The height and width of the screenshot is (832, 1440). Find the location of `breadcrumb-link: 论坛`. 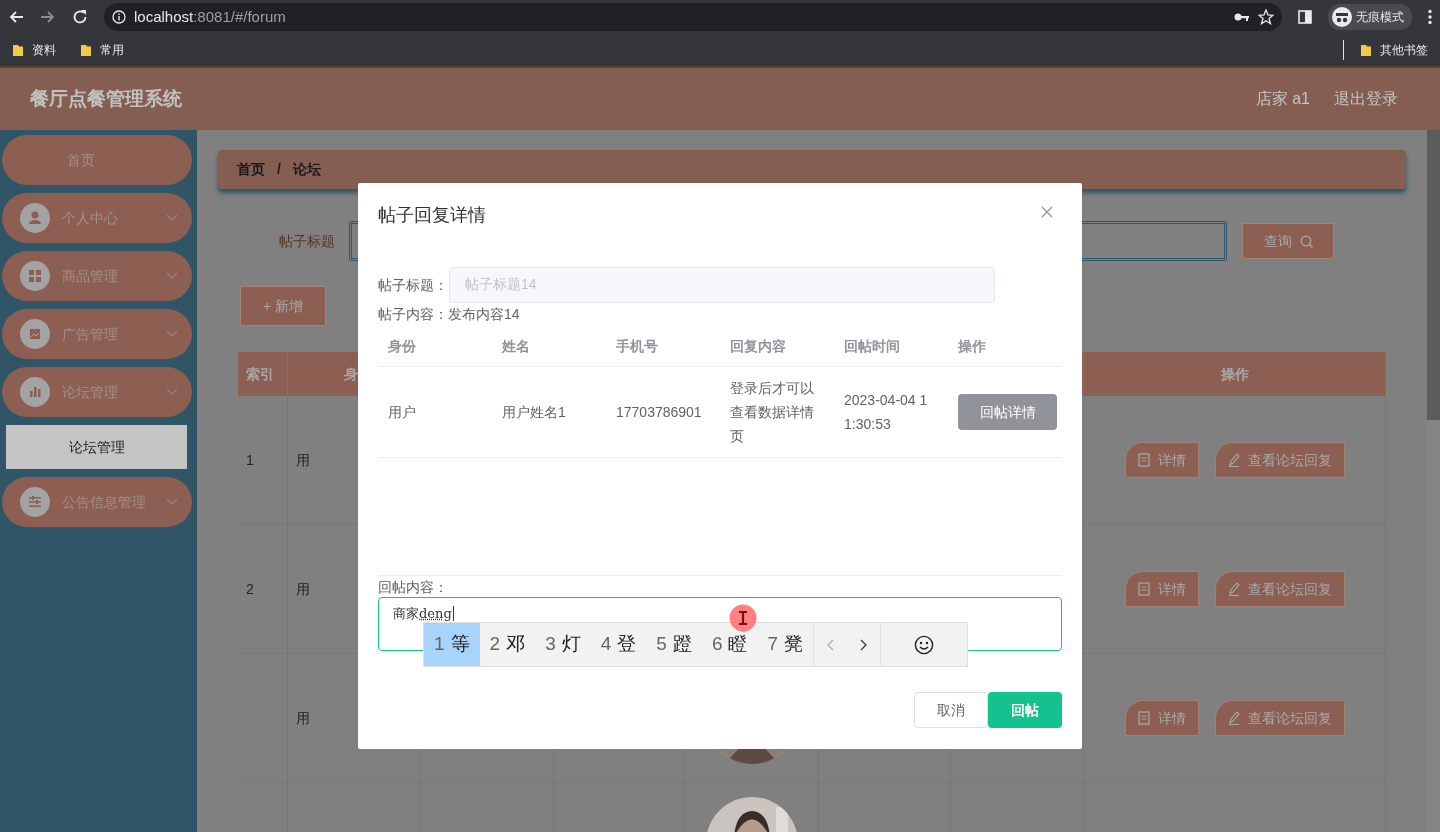

breadcrumb-link: 论坛 is located at coordinates (306, 169).